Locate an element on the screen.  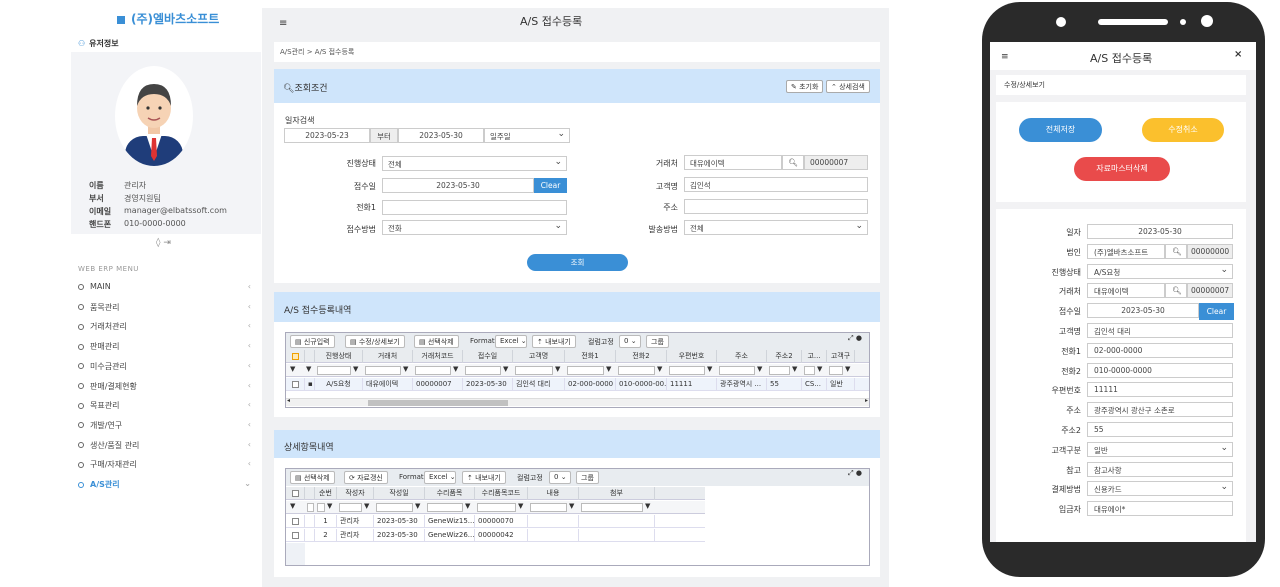
reset-button: ✎ 초기화 is located at coordinates (805, 86).